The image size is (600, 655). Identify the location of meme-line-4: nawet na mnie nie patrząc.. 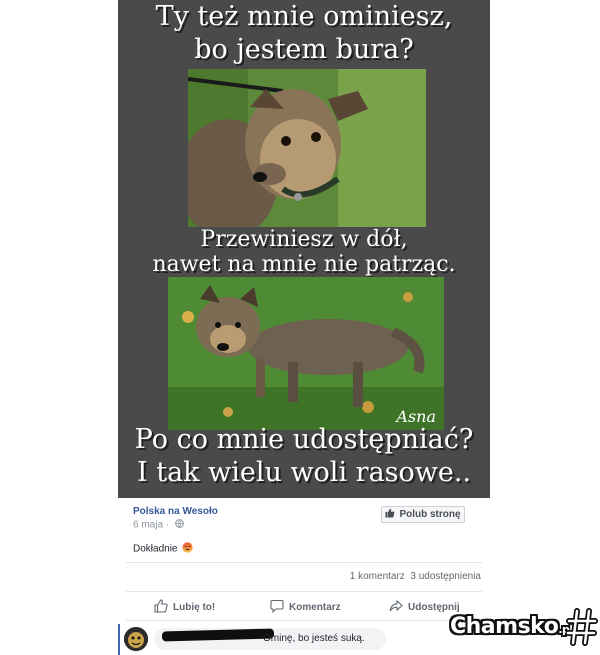
(304, 264).